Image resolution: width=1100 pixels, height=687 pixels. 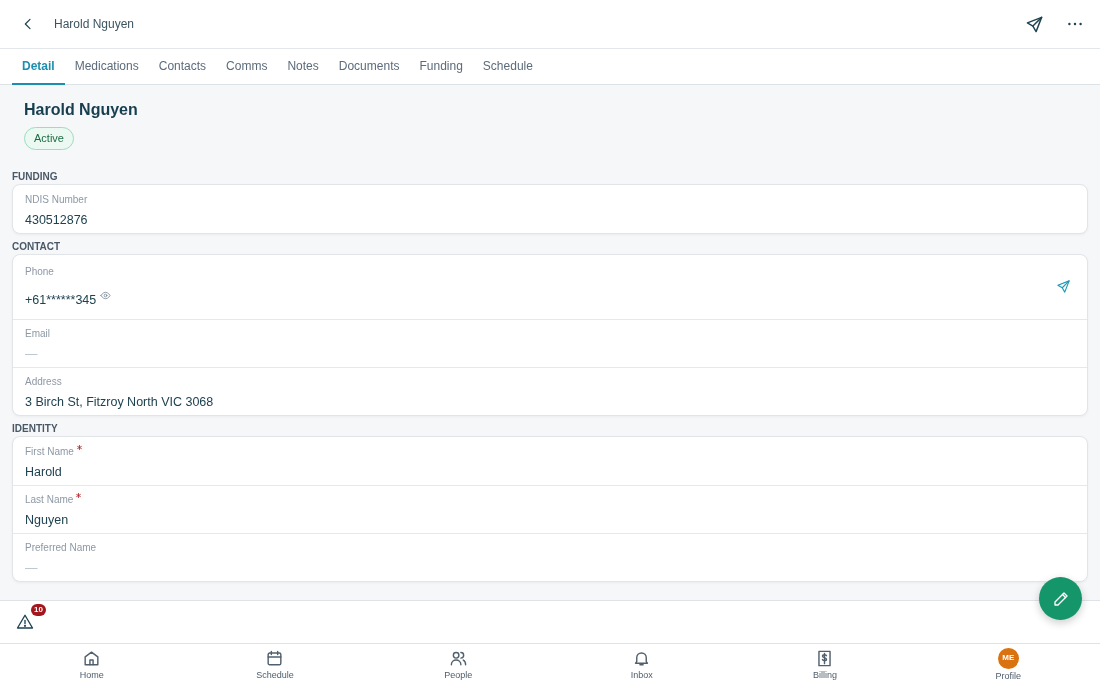 I want to click on nav-item: Billing, so click(x=825, y=665).